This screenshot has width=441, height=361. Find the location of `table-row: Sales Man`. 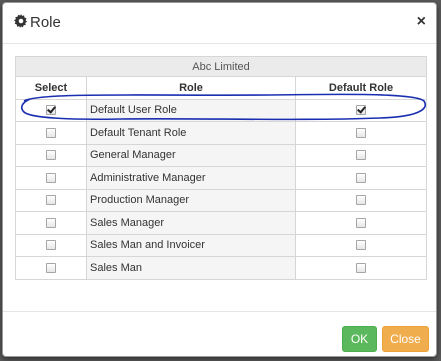

table-row: Sales Man is located at coordinates (221, 268).